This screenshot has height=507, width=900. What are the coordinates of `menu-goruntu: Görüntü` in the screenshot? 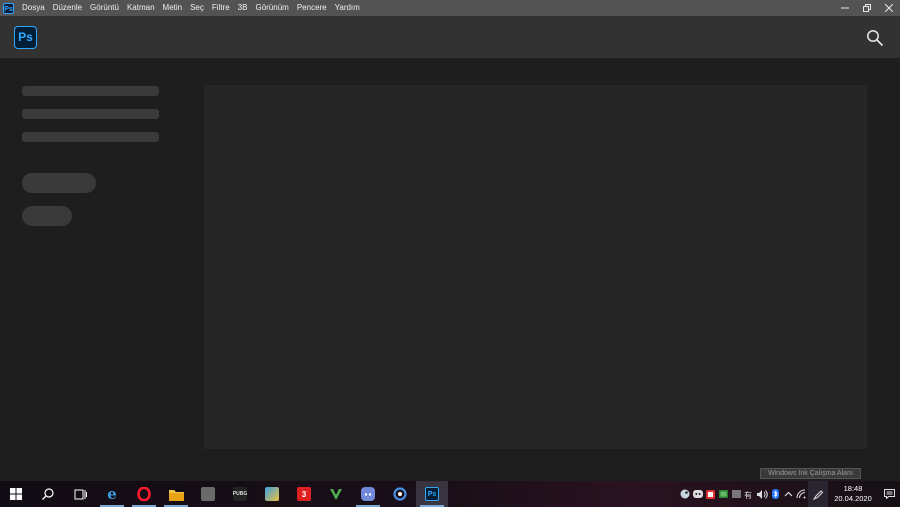 It's located at (104, 8).